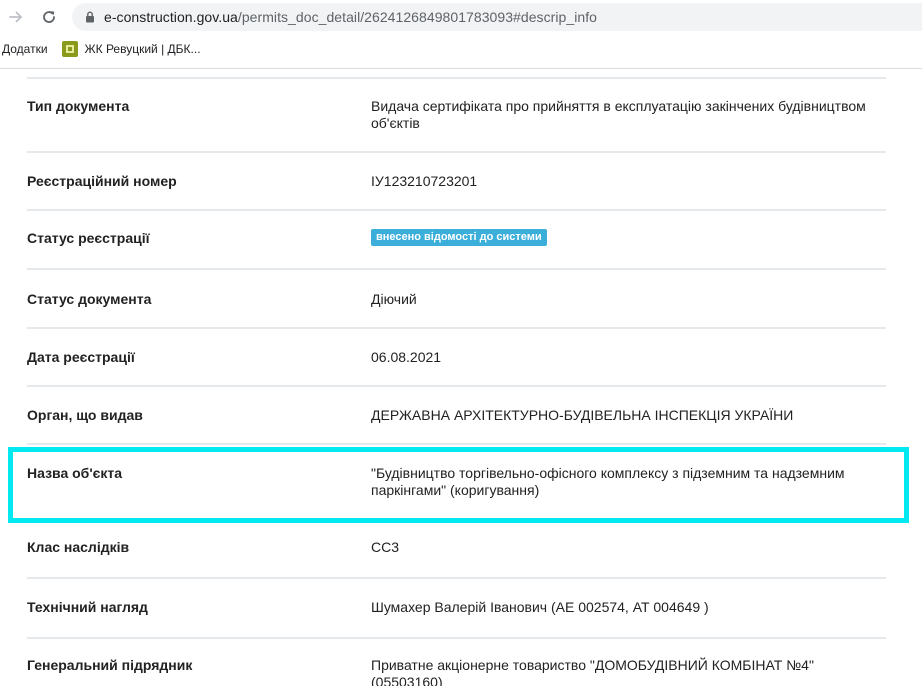 The image size is (922, 686). I want to click on arrow-forward-icon, so click(15, 17).